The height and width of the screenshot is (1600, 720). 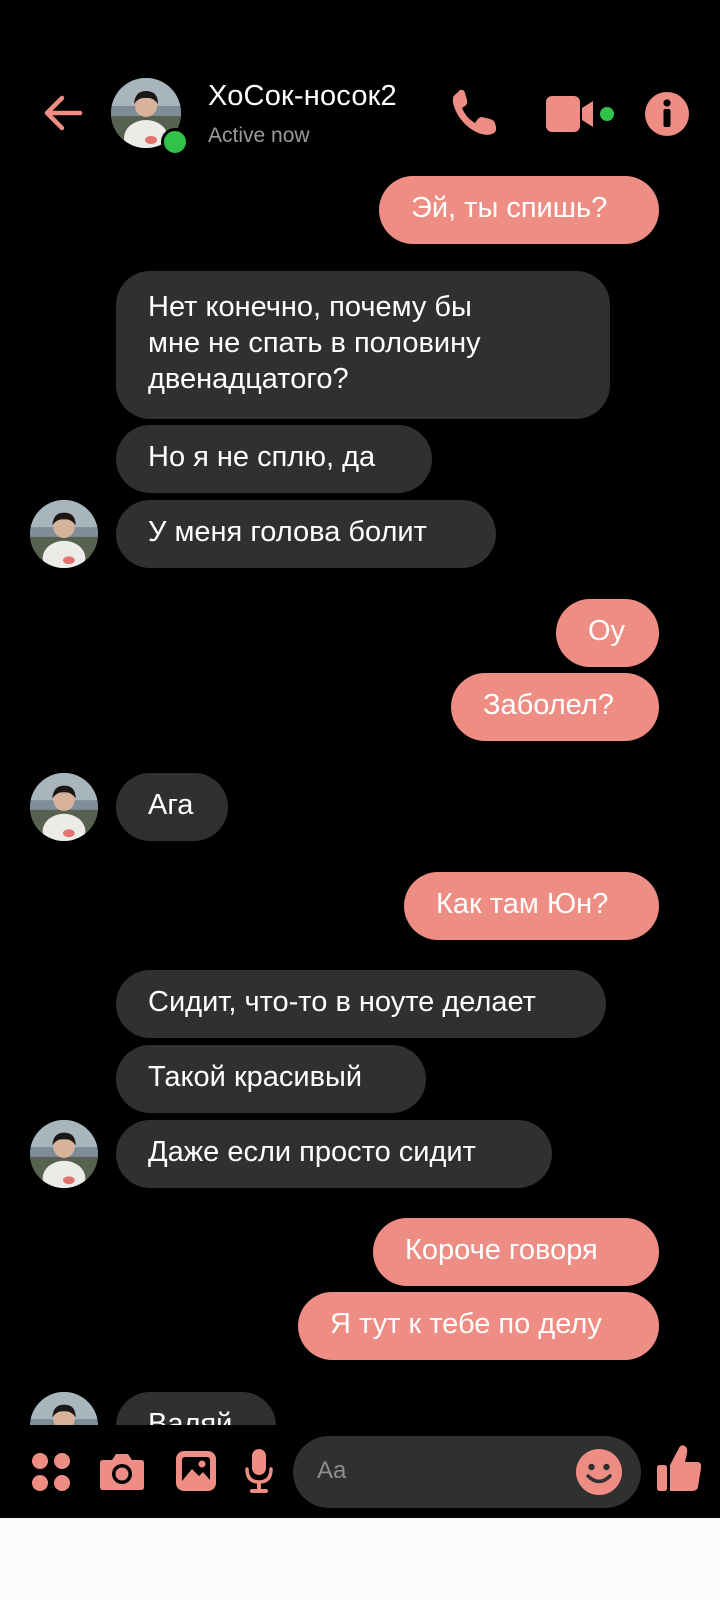 I want to click on contact-name: ХоСок-носок2, so click(x=302, y=96).